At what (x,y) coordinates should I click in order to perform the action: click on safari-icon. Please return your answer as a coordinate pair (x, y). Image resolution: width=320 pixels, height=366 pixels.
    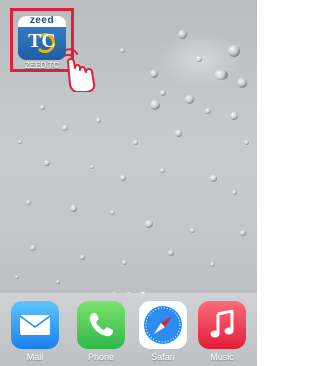
    Looking at the image, I should click on (163, 325).